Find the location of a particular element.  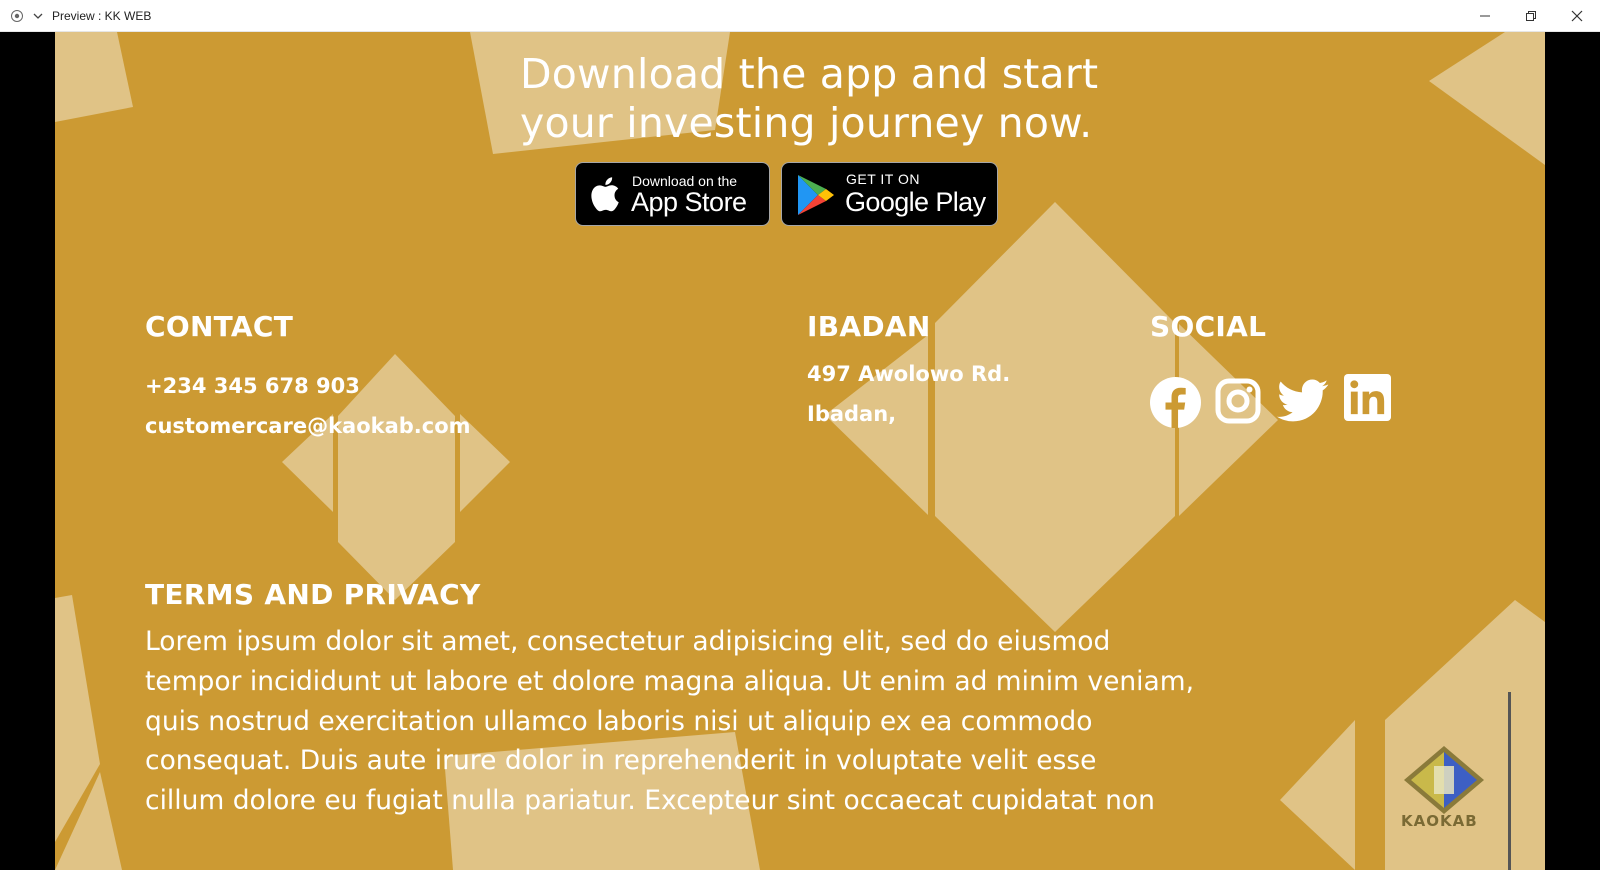

app-store-big-text: App Store is located at coordinates (689, 202).